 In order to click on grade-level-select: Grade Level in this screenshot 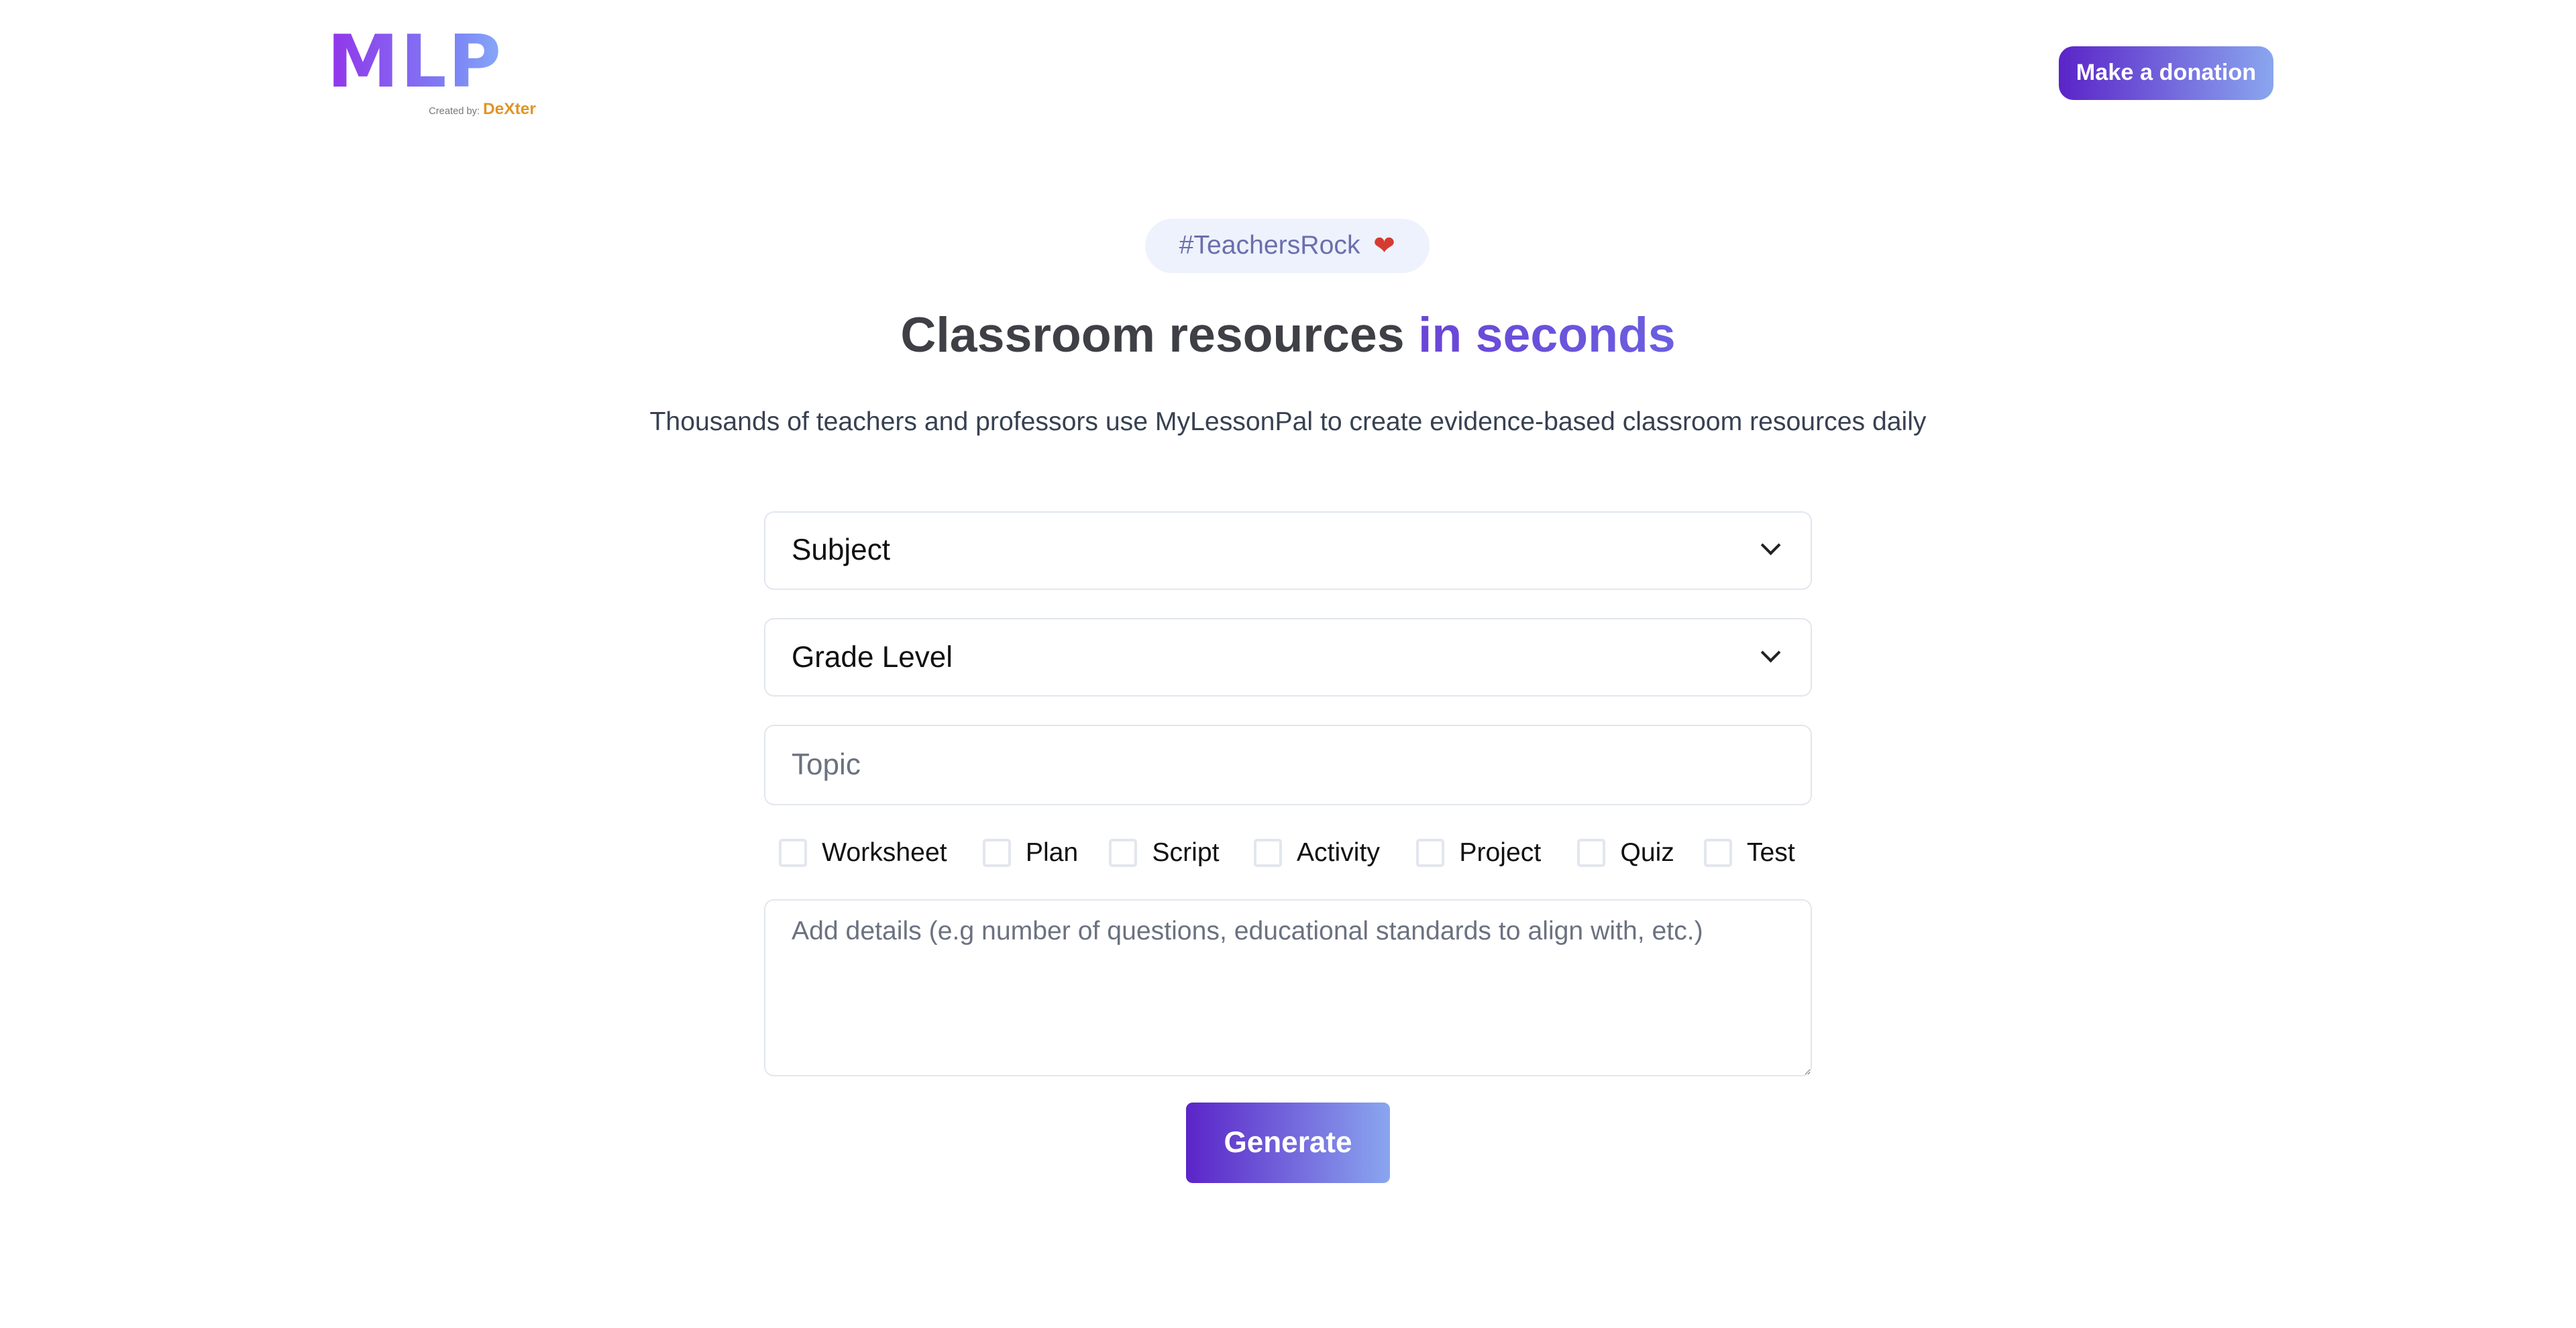, I will do `click(1288, 657)`.